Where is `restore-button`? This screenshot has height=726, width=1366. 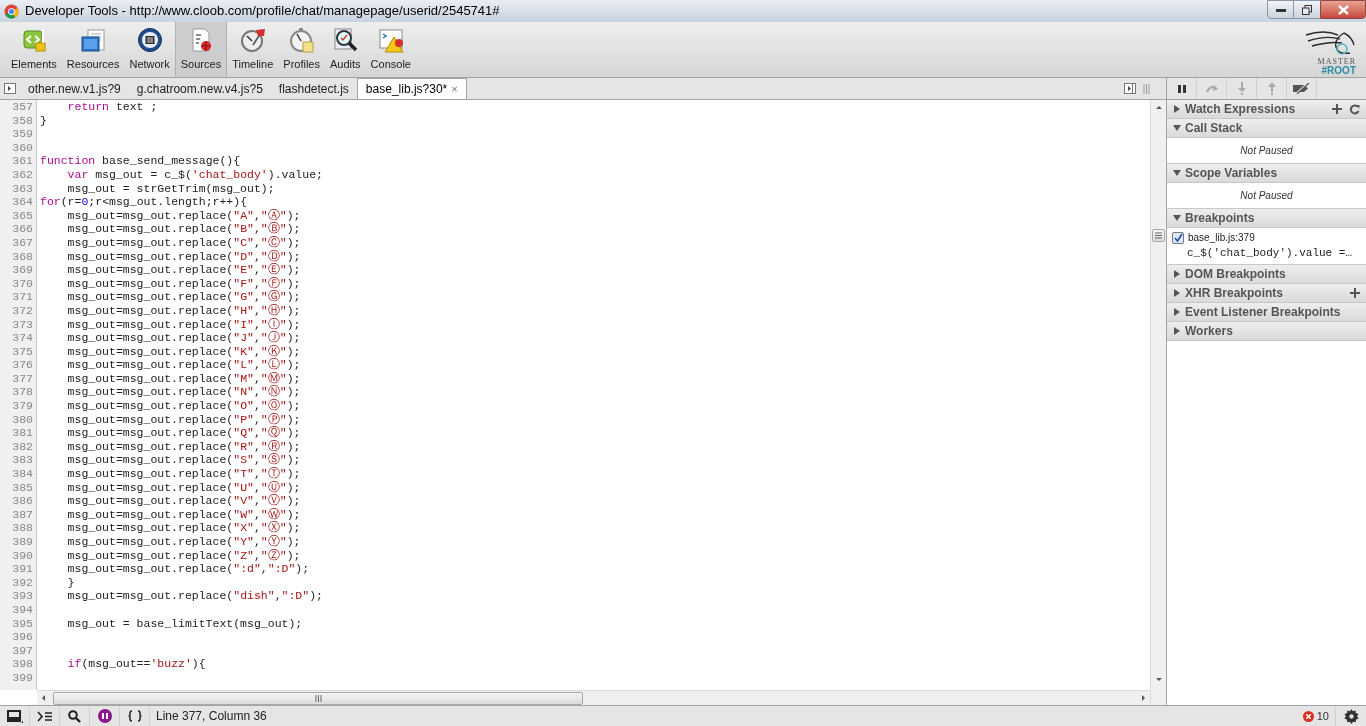
restore-button is located at coordinates (1307, 9).